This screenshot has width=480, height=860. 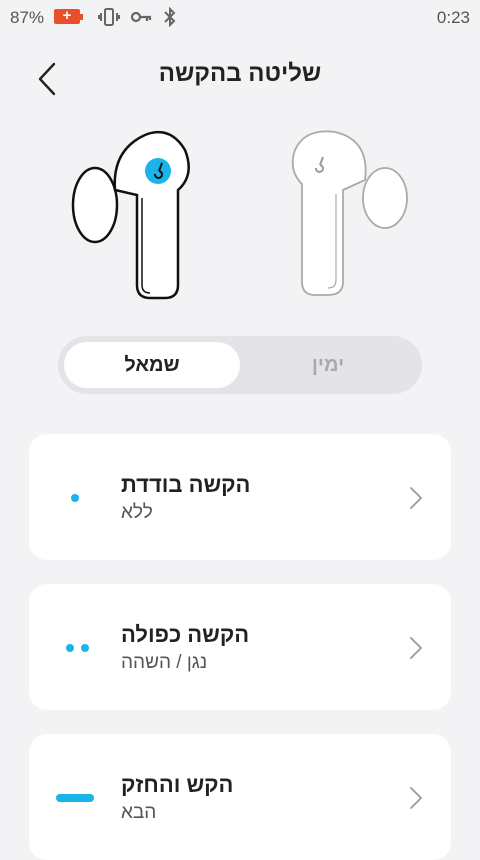 I want to click on left-earbud-icon, so click(x=130, y=215).